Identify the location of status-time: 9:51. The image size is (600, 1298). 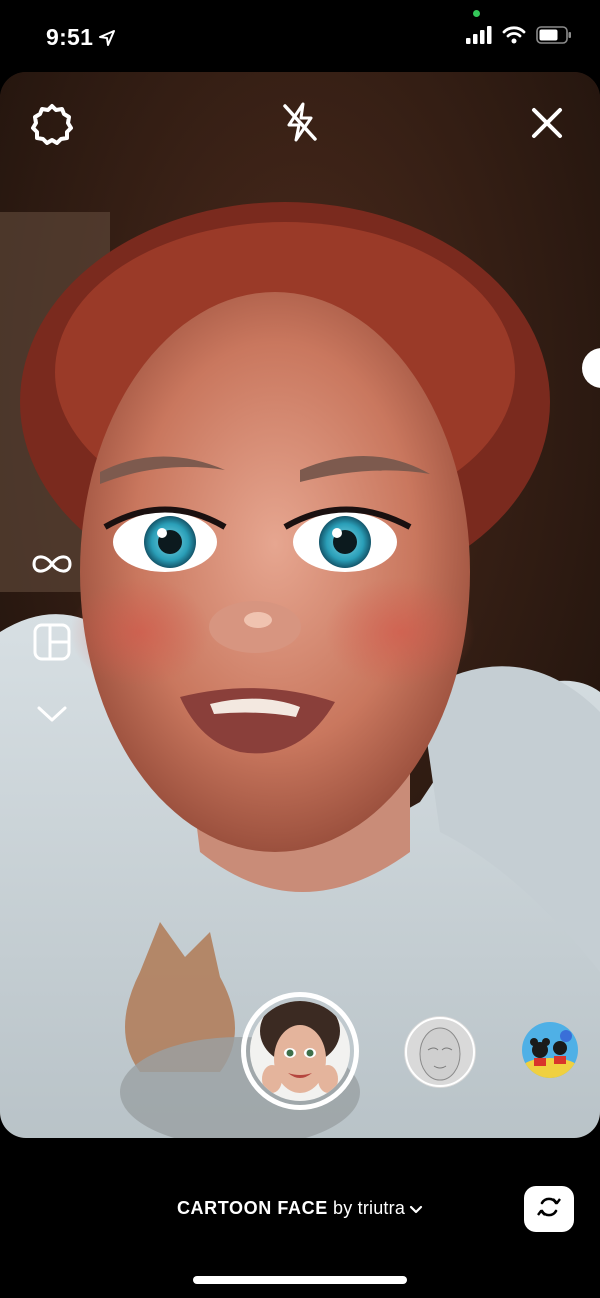
(81, 37).